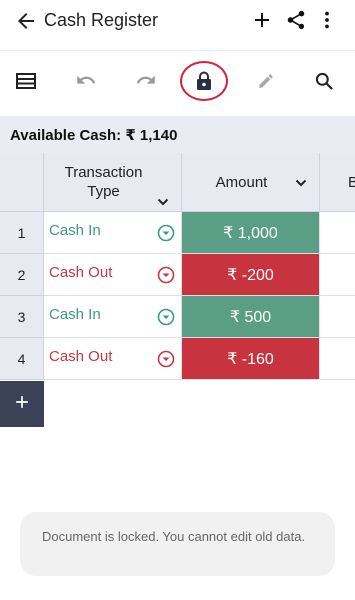  Describe the element at coordinates (241, 182) in the screenshot. I see `column-header-label: Amount` at that location.